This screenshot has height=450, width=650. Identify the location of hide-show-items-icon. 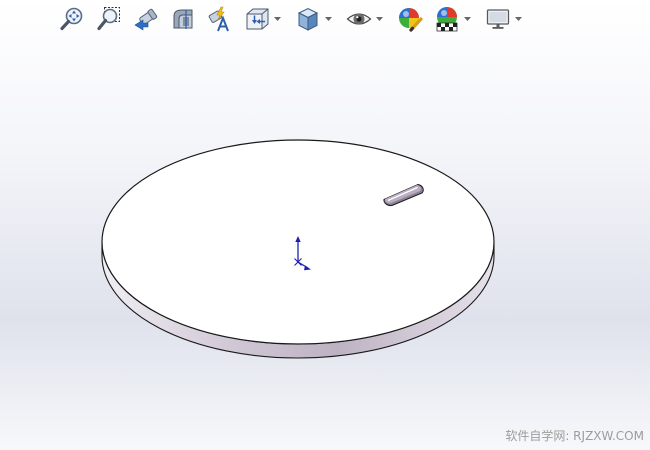
(359, 19).